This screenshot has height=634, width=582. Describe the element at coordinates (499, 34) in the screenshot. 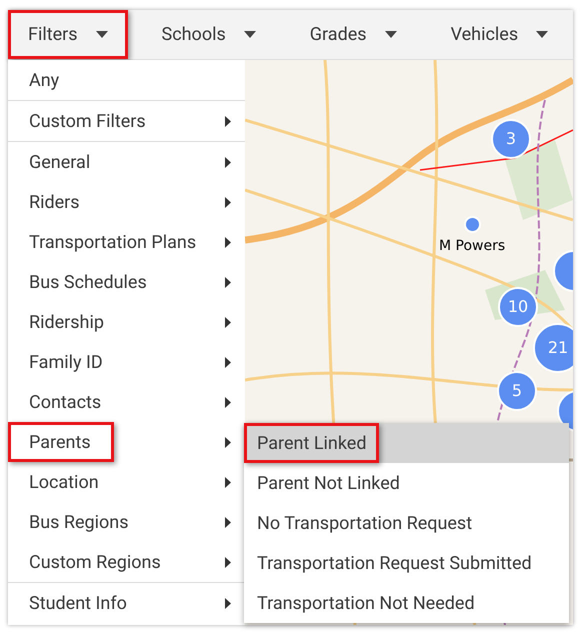

I see `menu-button: Vehicles` at that location.